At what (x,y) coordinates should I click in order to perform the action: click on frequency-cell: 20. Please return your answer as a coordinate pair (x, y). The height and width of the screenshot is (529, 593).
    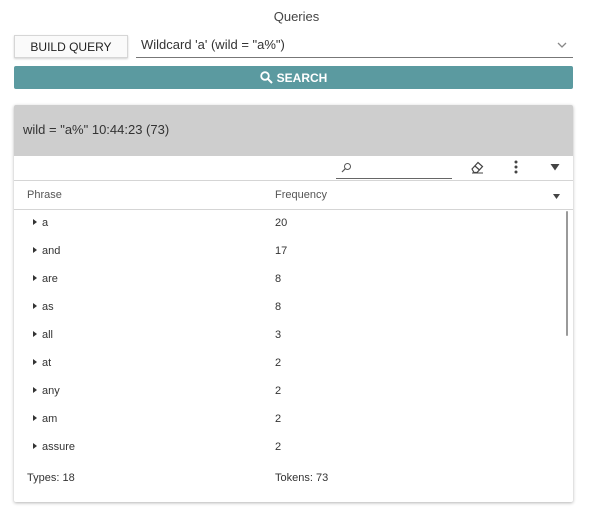
    Looking at the image, I should click on (281, 223).